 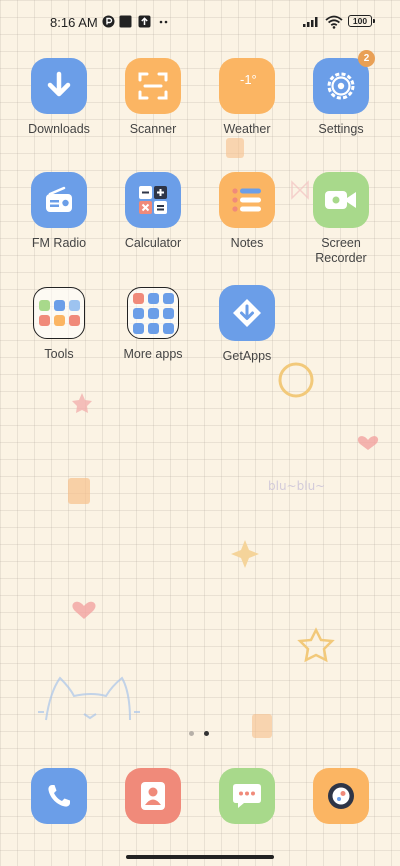 I want to click on notes-tile, so click(x=247, y=200).